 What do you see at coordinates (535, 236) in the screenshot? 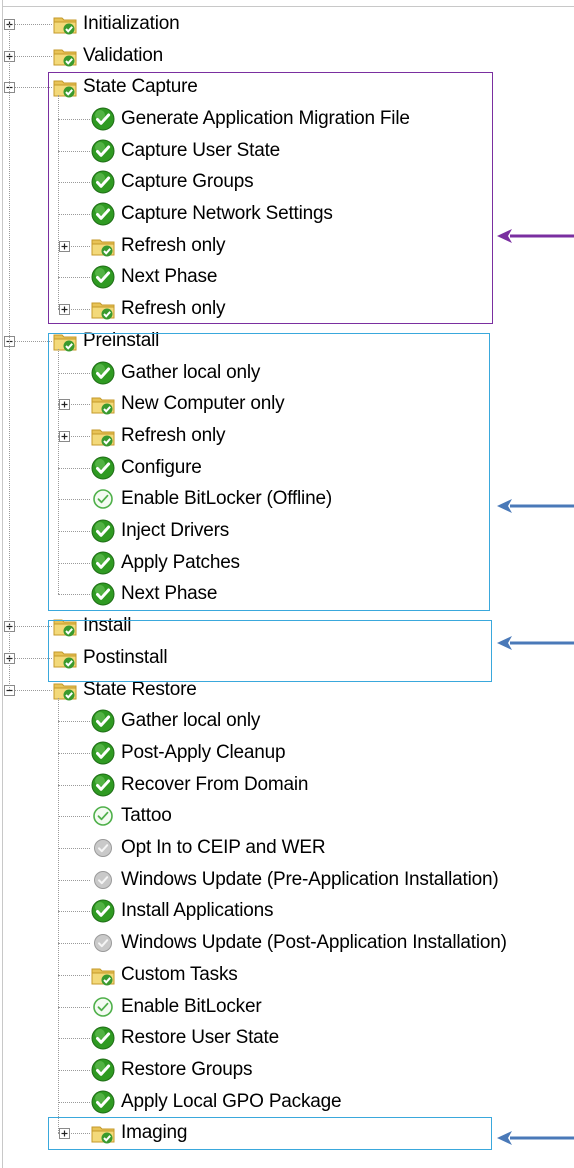
I see `state-capture-arrow` at bounding box center [535, 236].